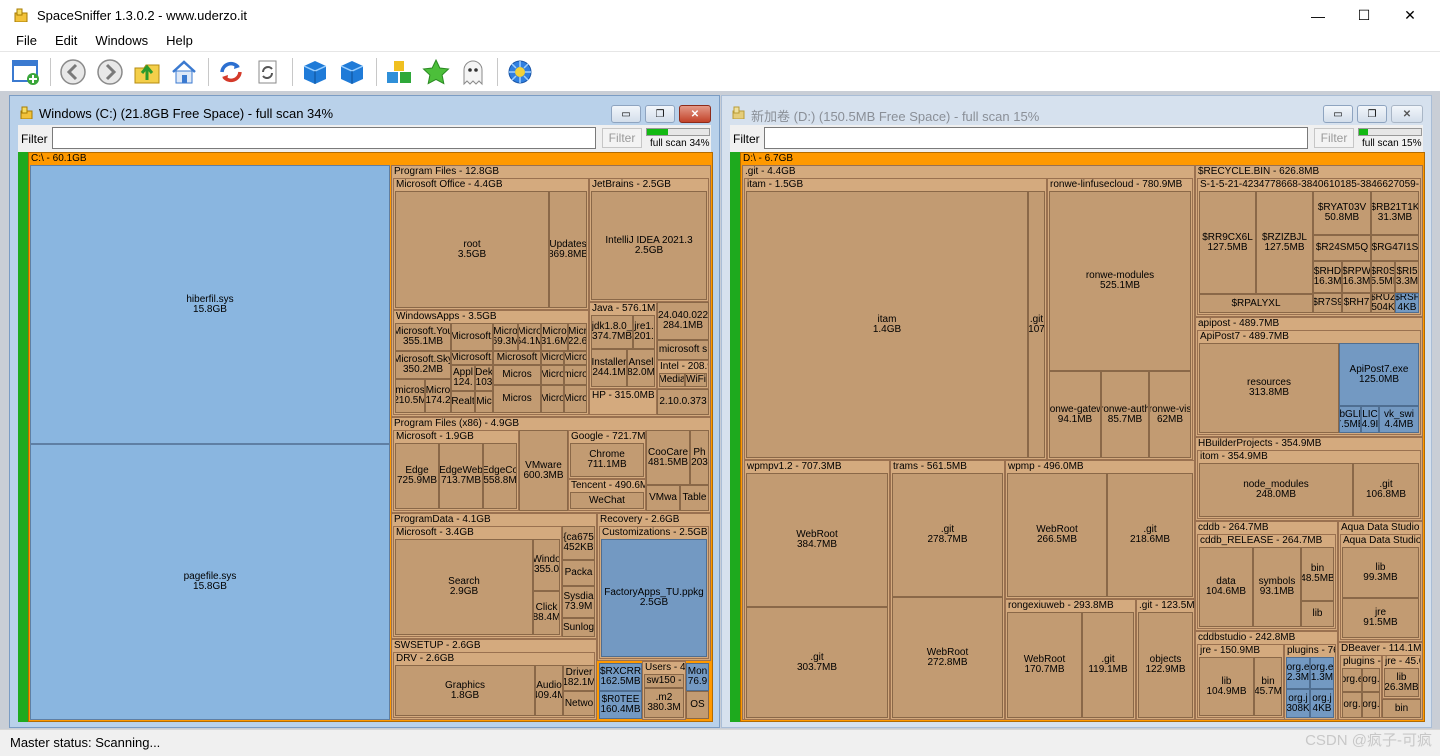 Image resolution: width=1440 pixels, height=756 pixels. Describe the element at coordinates (947, 535) in the screenshot. I see `treemap-file: .git 278.7MB` at that location.